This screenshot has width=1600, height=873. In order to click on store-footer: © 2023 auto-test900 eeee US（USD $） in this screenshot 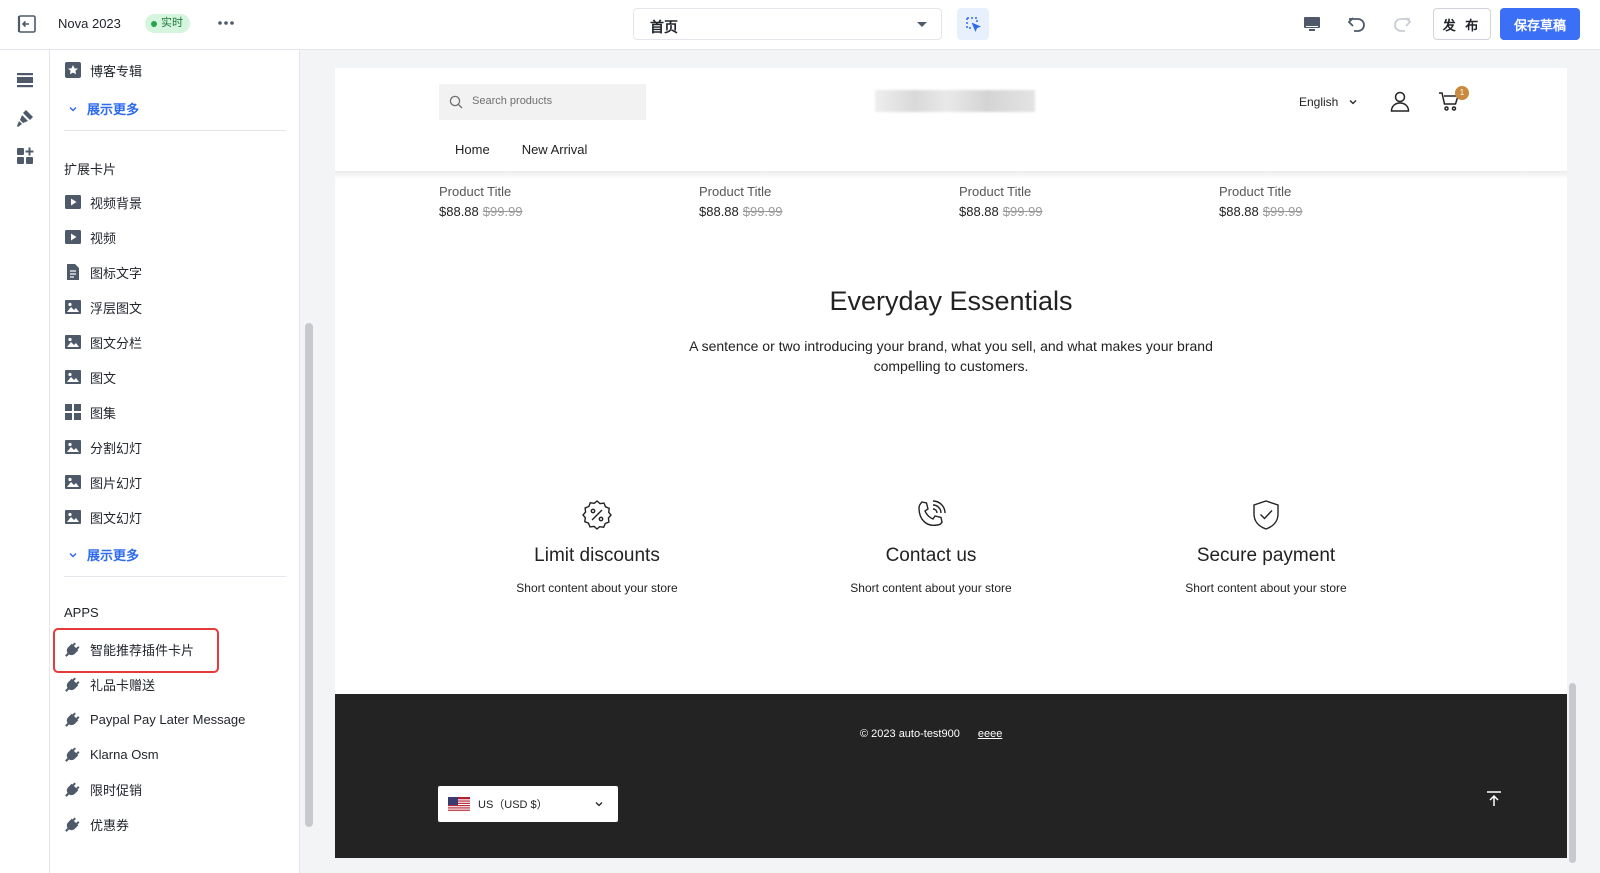, I will do `click(951, 776)`.